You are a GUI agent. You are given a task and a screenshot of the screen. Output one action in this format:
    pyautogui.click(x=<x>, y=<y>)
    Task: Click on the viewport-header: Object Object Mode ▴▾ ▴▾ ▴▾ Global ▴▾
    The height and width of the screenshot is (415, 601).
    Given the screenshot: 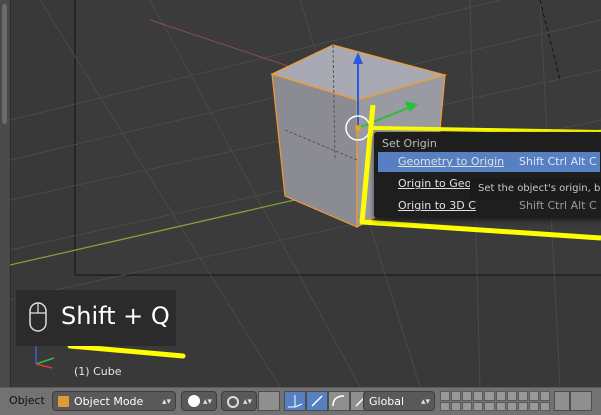 What is the action you would take?
    pyautogui.click(x=300, y=401)
    